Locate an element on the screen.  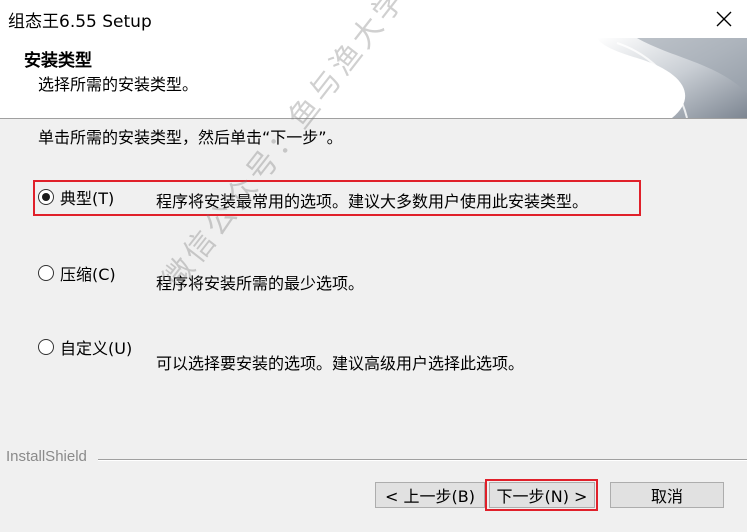
header-decorative-image is located at coordinates (672, 78).